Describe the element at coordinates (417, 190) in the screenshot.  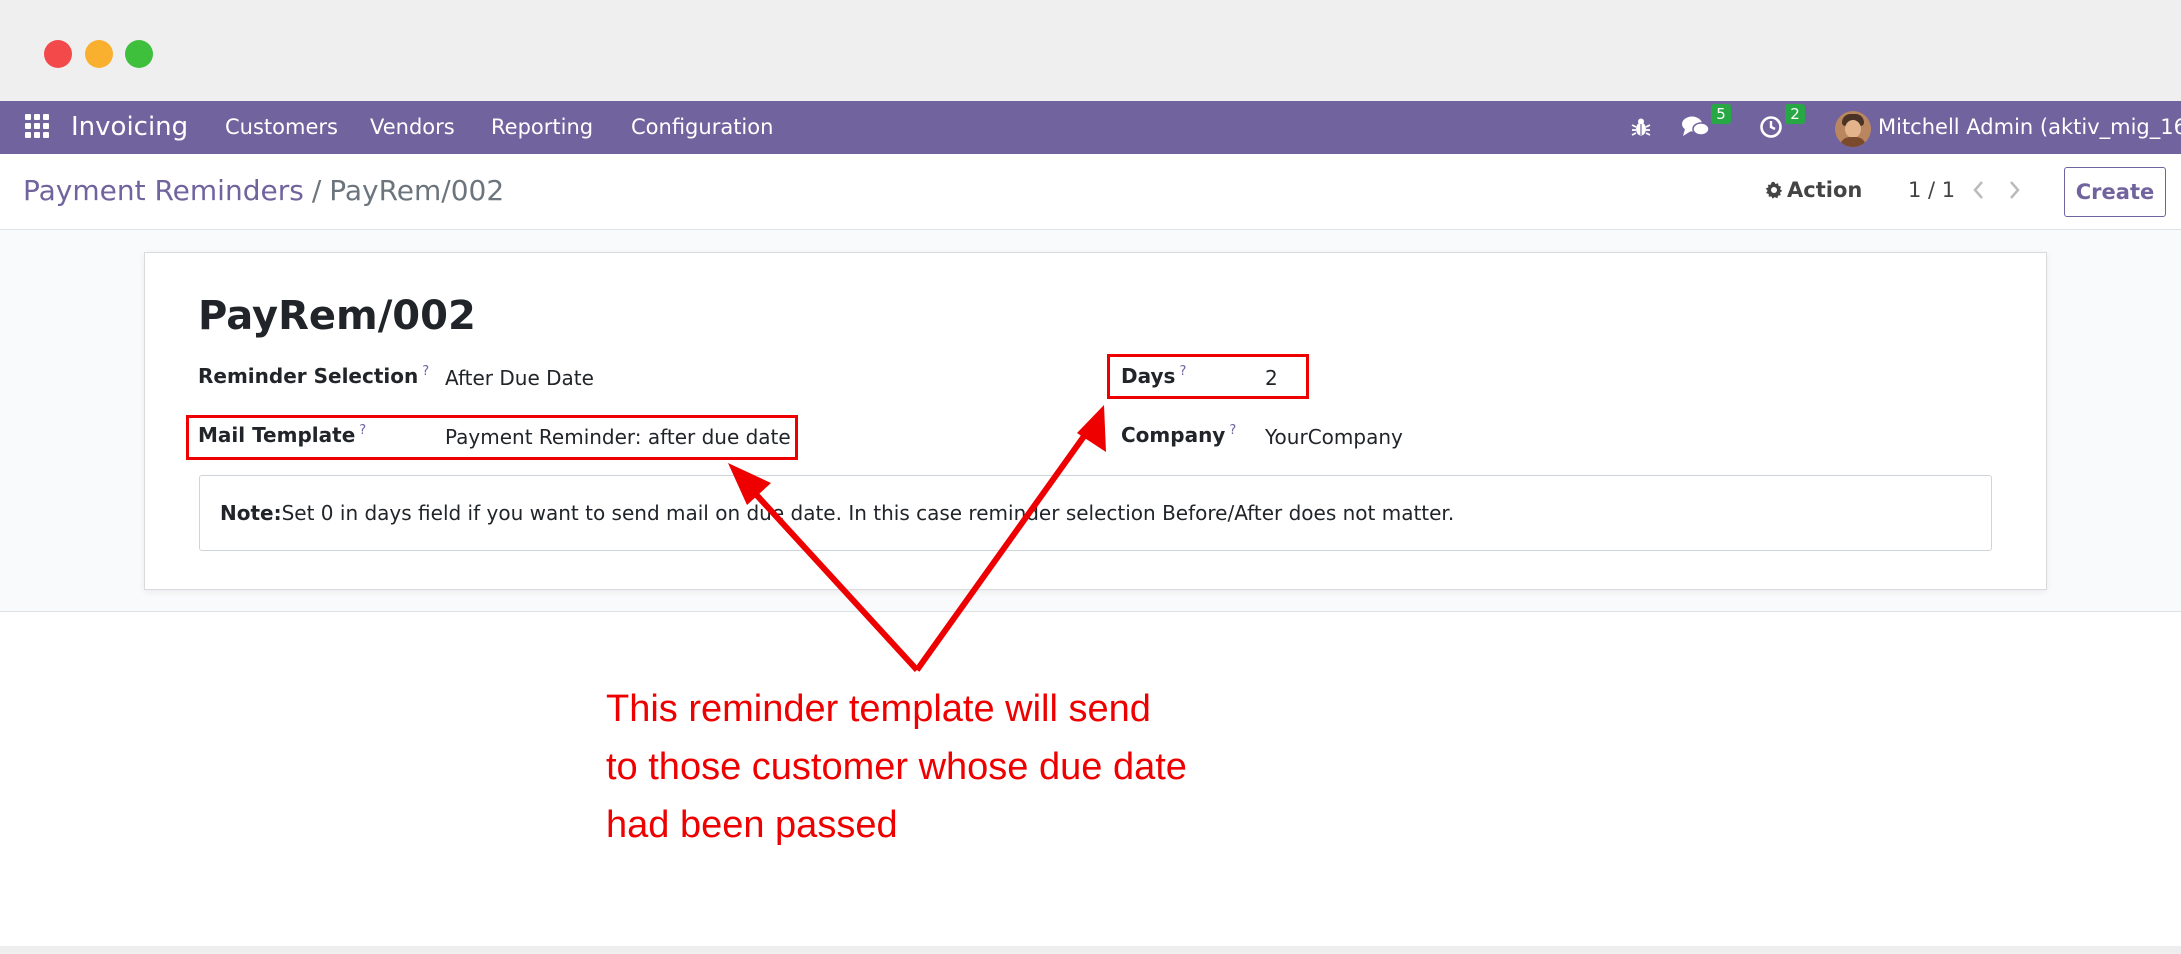
I see `breadcrumb-current: PayRem/002` at that location.